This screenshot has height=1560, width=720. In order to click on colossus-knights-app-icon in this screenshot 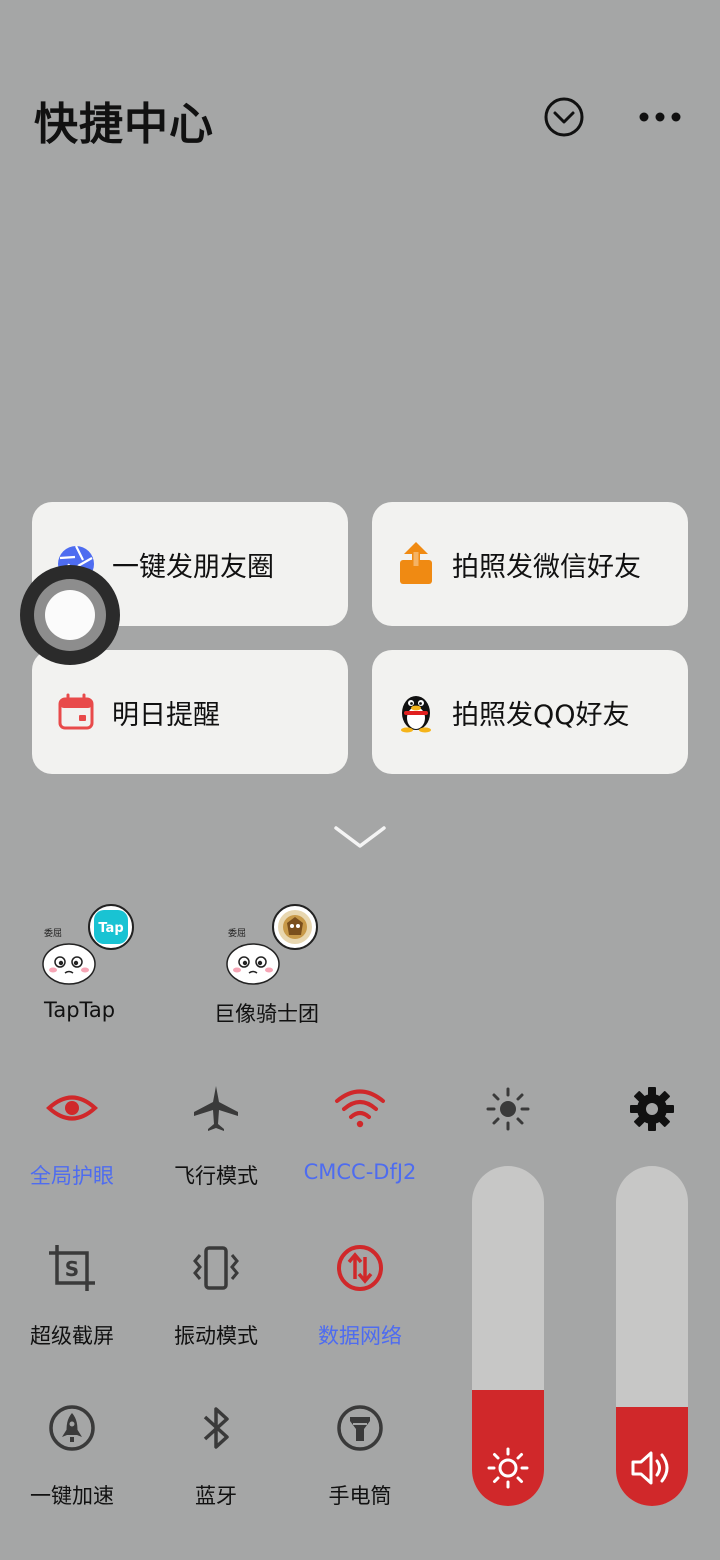, I will do `click(295, 927)`.